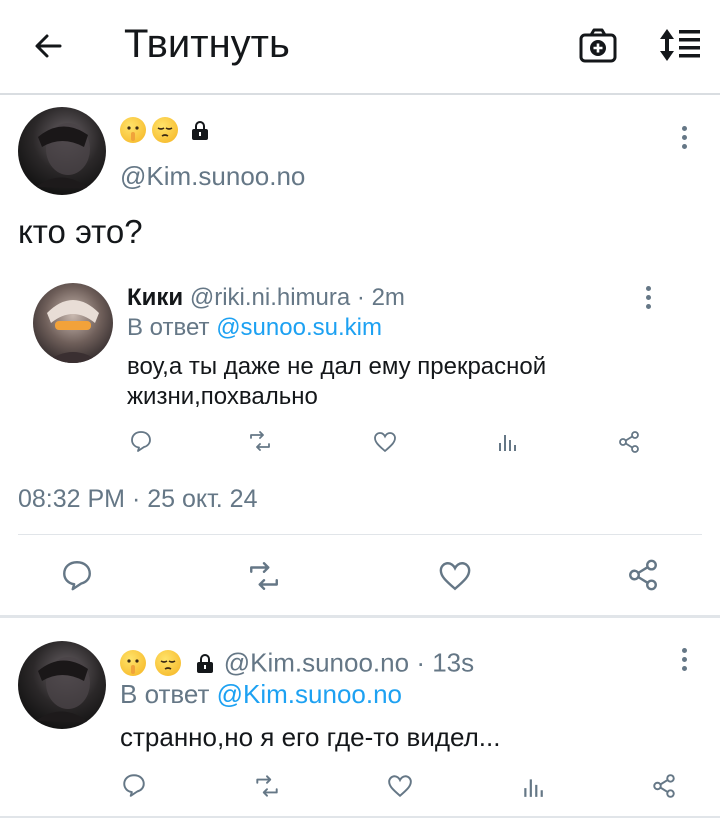  What do you see at coordinates (48, 46) in the screenshot?
I see `back-arrow-icon` at bounding box center [48, 46].